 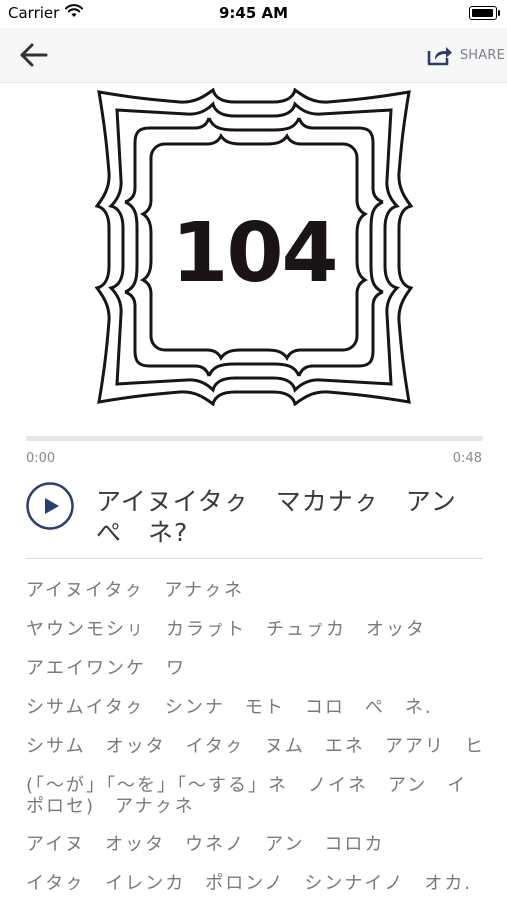 What do you see at coordinates (467, 458) in the screenshot?
I see `duration: 0:48` at bounding box center [467, 458].